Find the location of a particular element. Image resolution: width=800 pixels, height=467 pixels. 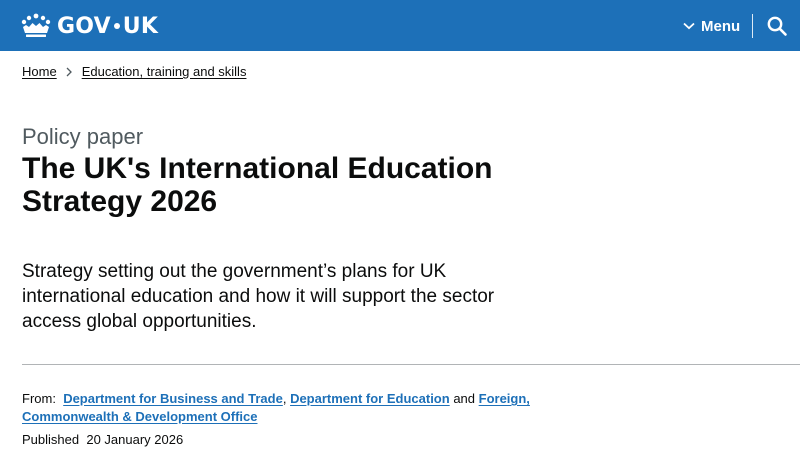

site-header: GOV UK Menu is located at coordinates (400, 25).